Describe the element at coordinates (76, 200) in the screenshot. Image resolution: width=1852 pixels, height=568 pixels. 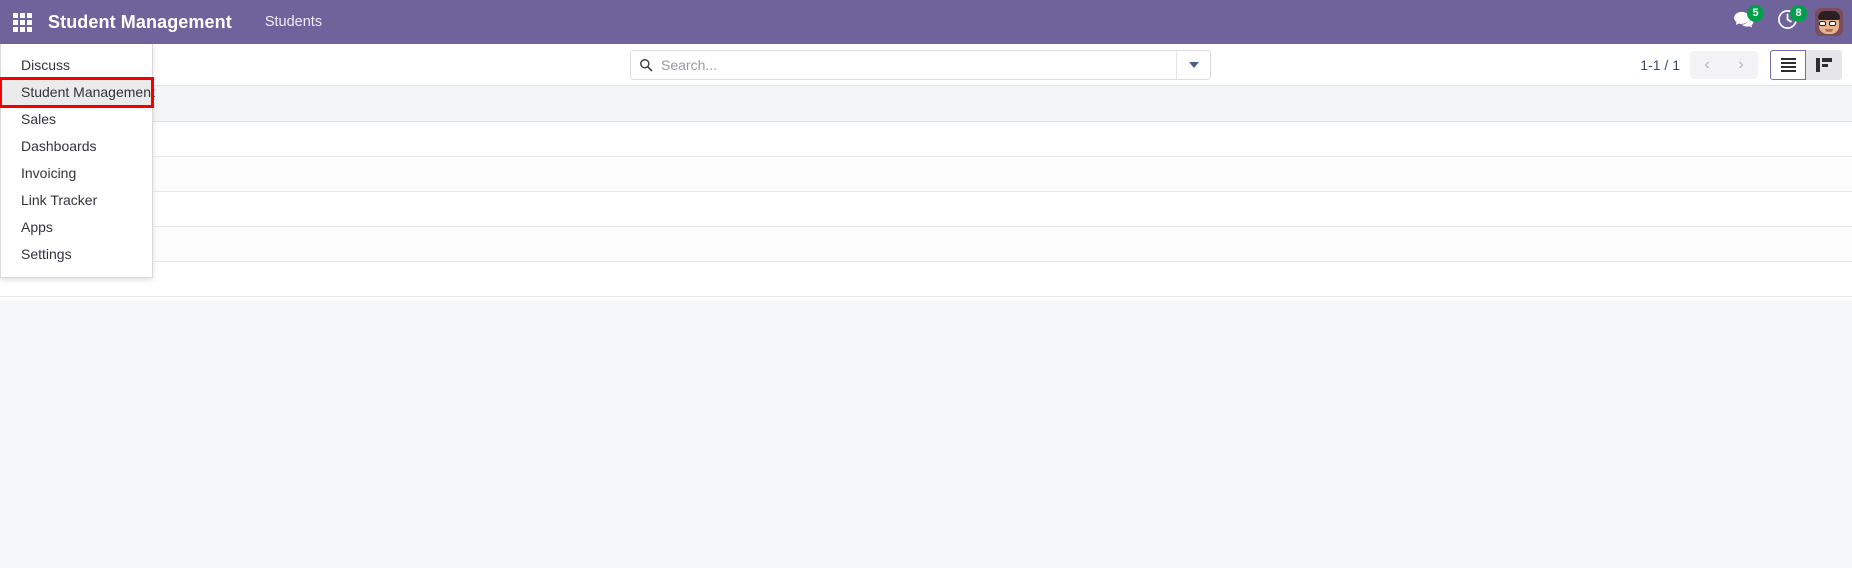
I see `menu-item-link-tracker: Link Tracker` at that location.